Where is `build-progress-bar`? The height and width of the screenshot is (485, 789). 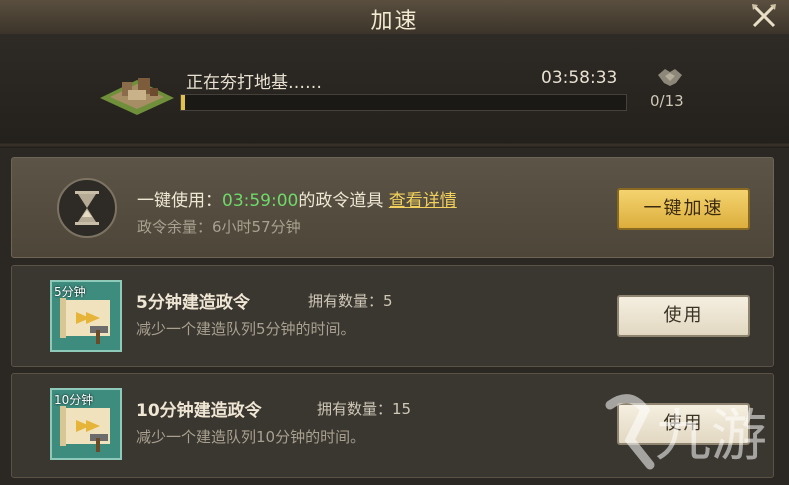 build-progress-bar is located at coordinates (403, 102).